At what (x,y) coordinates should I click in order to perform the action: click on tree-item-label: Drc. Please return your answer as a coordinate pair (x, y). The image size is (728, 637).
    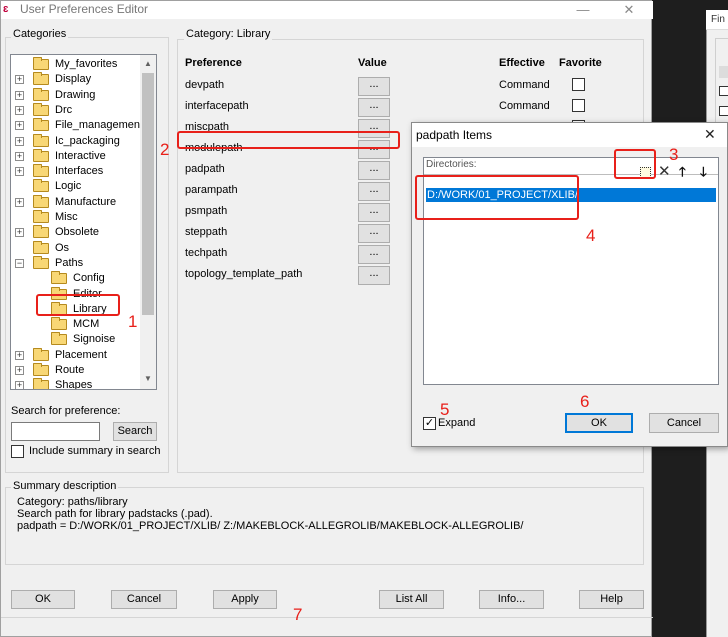
    Looking at the image, I should click on (64, 109).